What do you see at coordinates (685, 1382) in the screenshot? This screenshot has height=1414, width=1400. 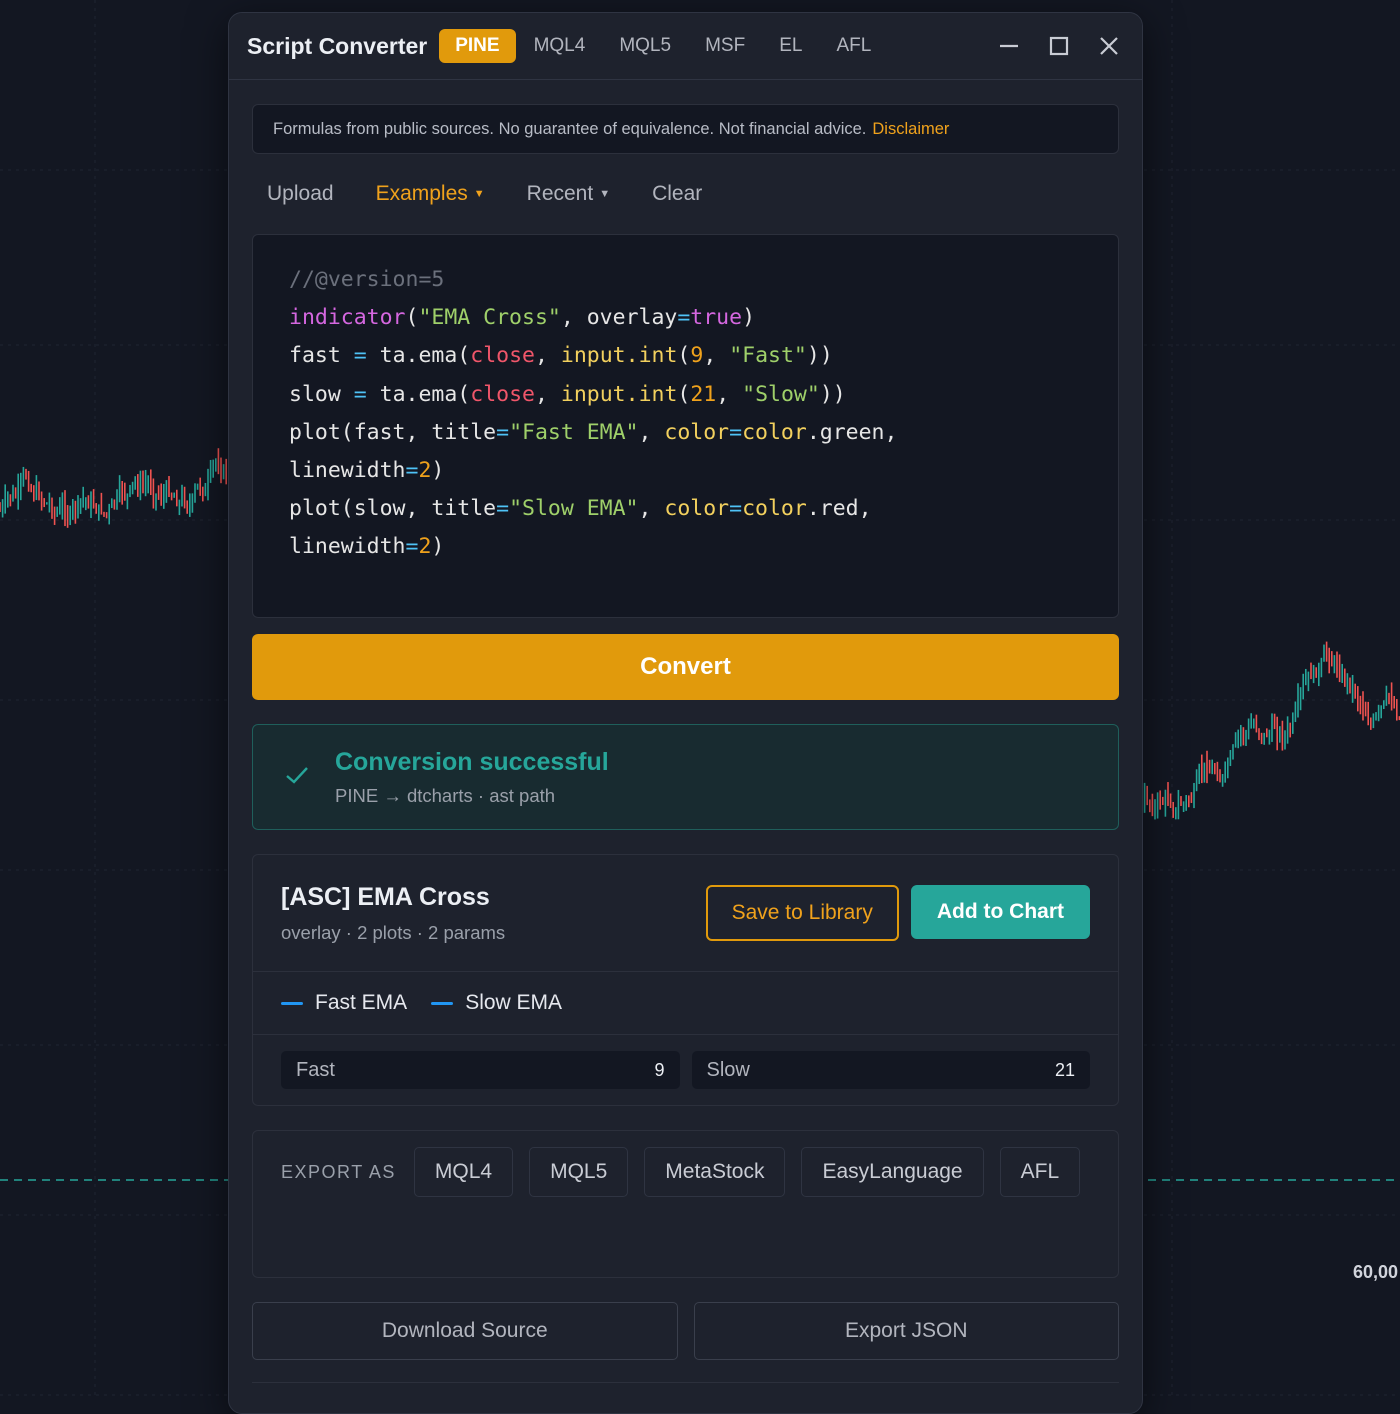 I see `divider` at bounding box center [685, 1382].